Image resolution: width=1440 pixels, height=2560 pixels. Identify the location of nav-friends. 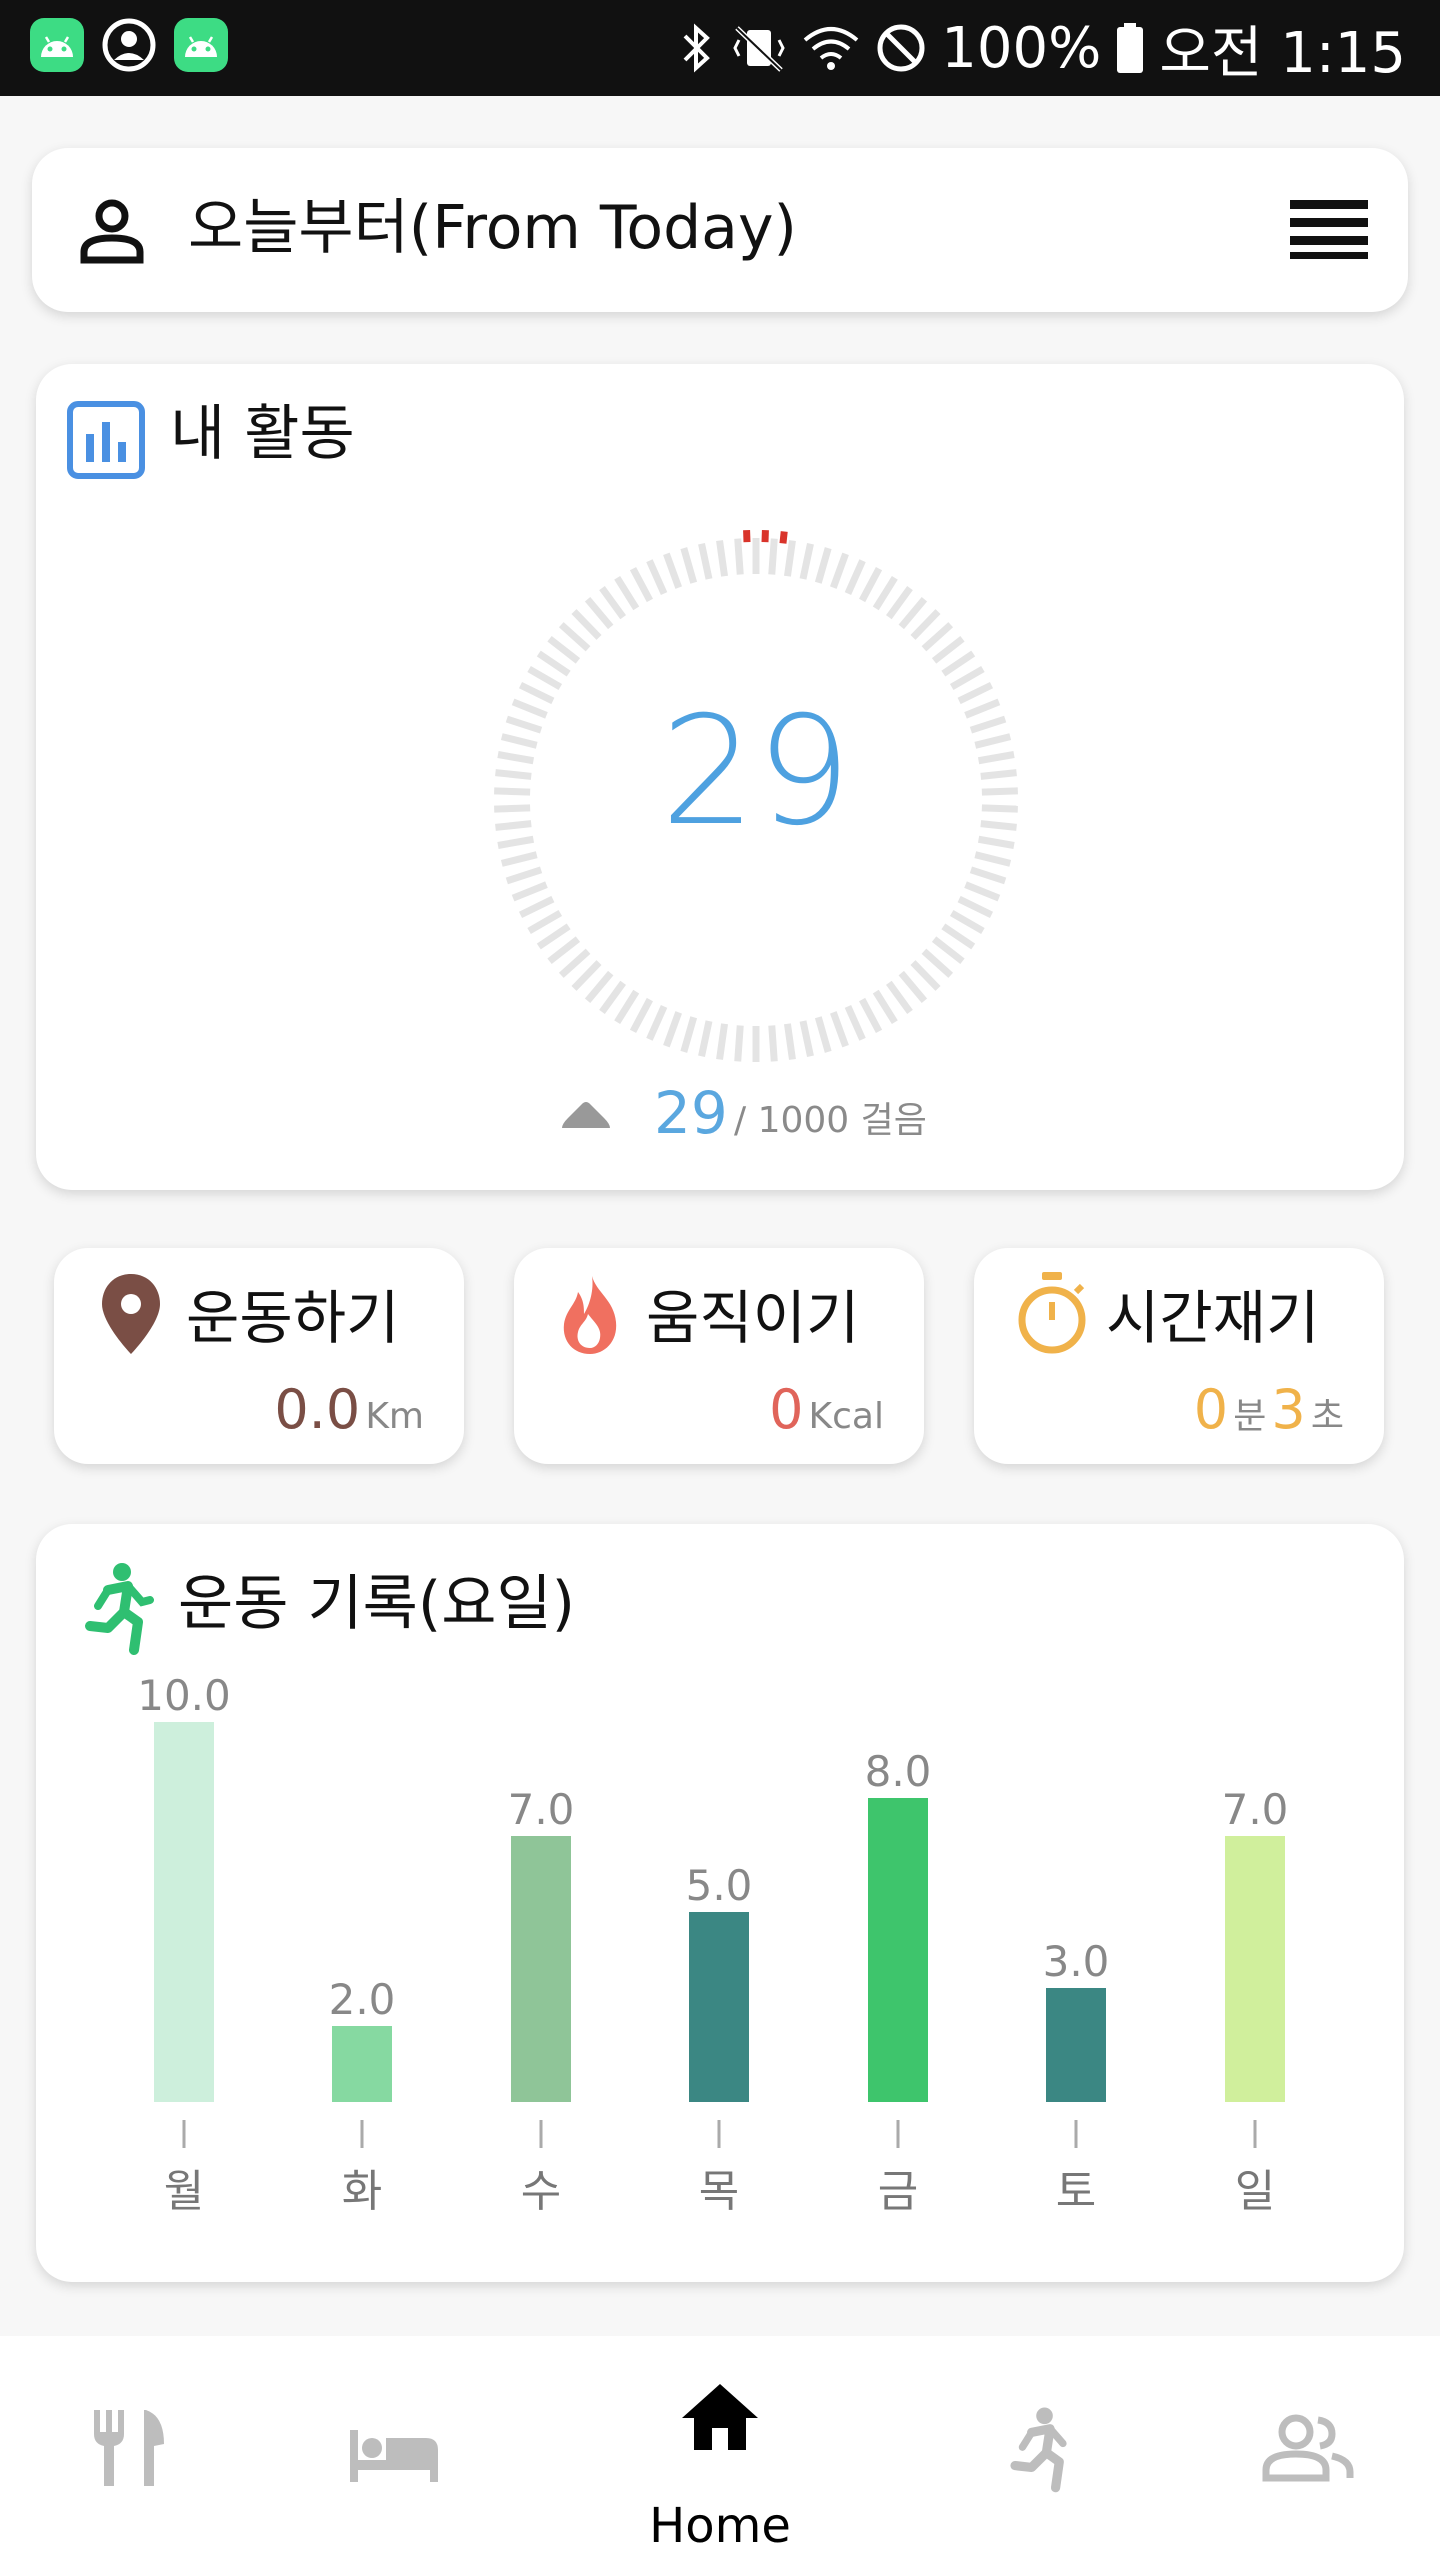
(1310, 2448).